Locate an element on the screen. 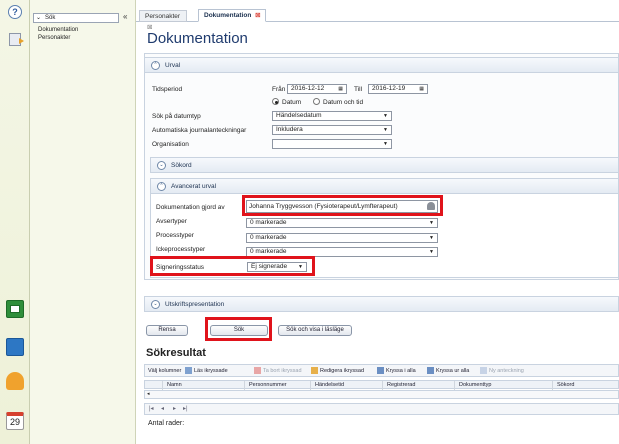 Image resolution: width=619 pixels, height=444 pixels. from-date-field: 2016-12-12 ▦ is located at coordinates (317, 89).